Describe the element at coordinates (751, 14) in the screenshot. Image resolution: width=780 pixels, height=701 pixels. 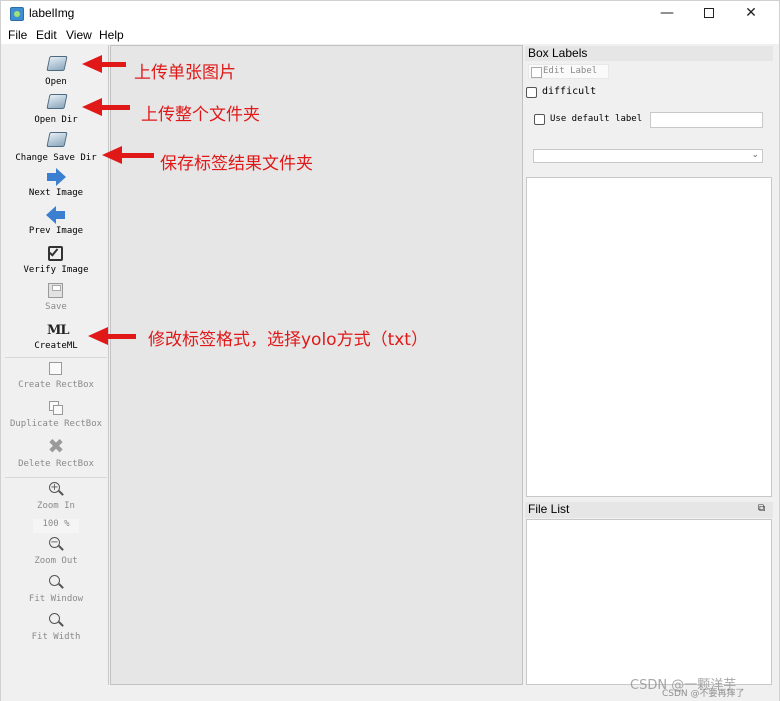
I see `close-button: ✕` at that location.